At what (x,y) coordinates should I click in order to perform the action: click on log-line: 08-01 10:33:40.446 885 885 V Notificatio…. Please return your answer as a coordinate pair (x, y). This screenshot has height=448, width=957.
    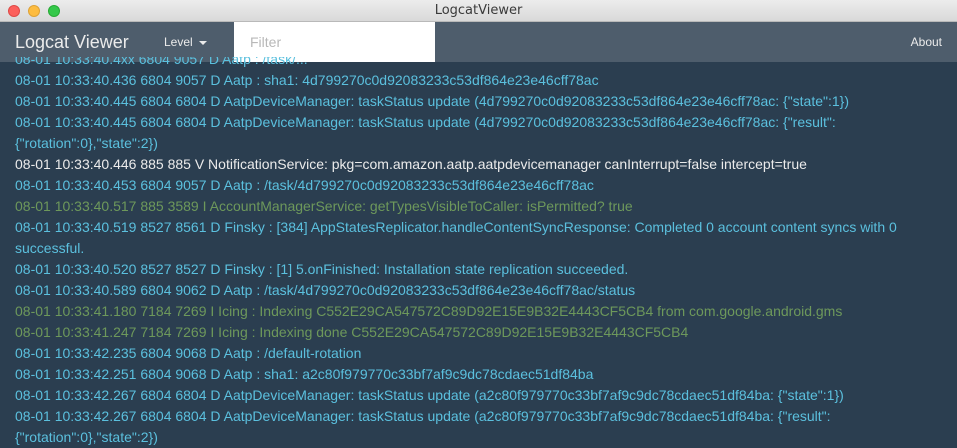
    Looking at the image, I should click on (411, 164).